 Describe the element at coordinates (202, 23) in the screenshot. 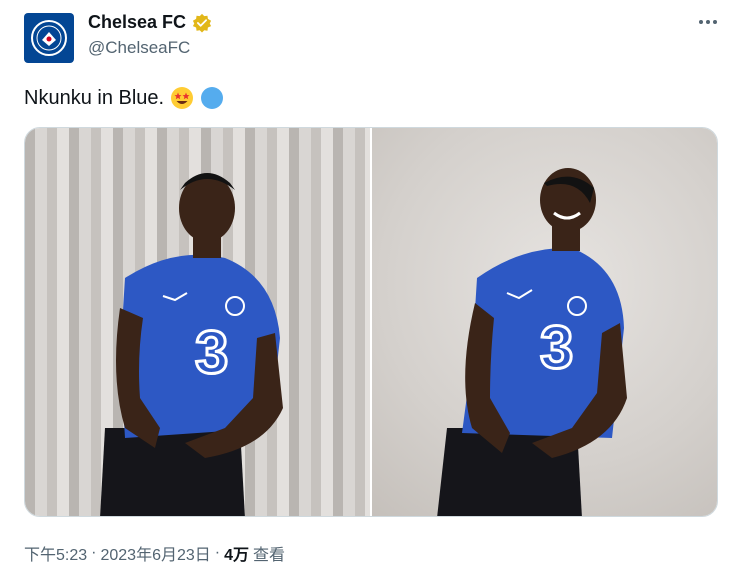

I see `verified-badge-icon` at that location.